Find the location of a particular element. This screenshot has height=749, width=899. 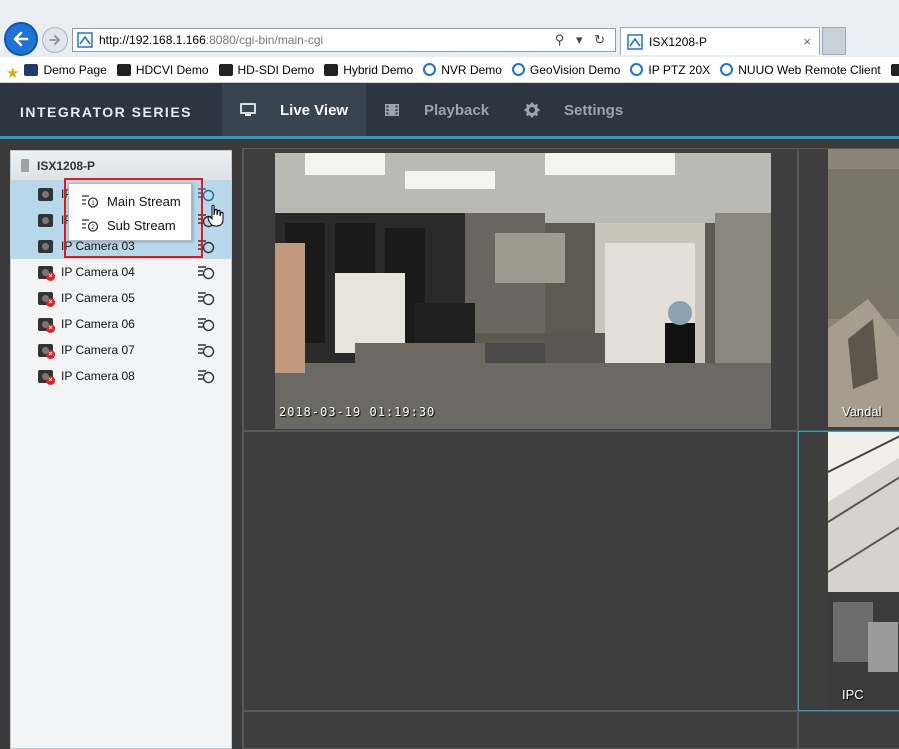

tab-live-view-label: Live View is located at coordinates (314, 110).